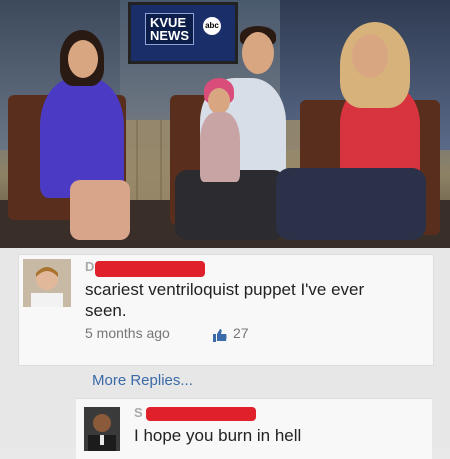  What do you see at coordinates (127, 333) in the screenshot?
I see `comment-timestamp: 5 months ago` at bounding box center [127, 333].